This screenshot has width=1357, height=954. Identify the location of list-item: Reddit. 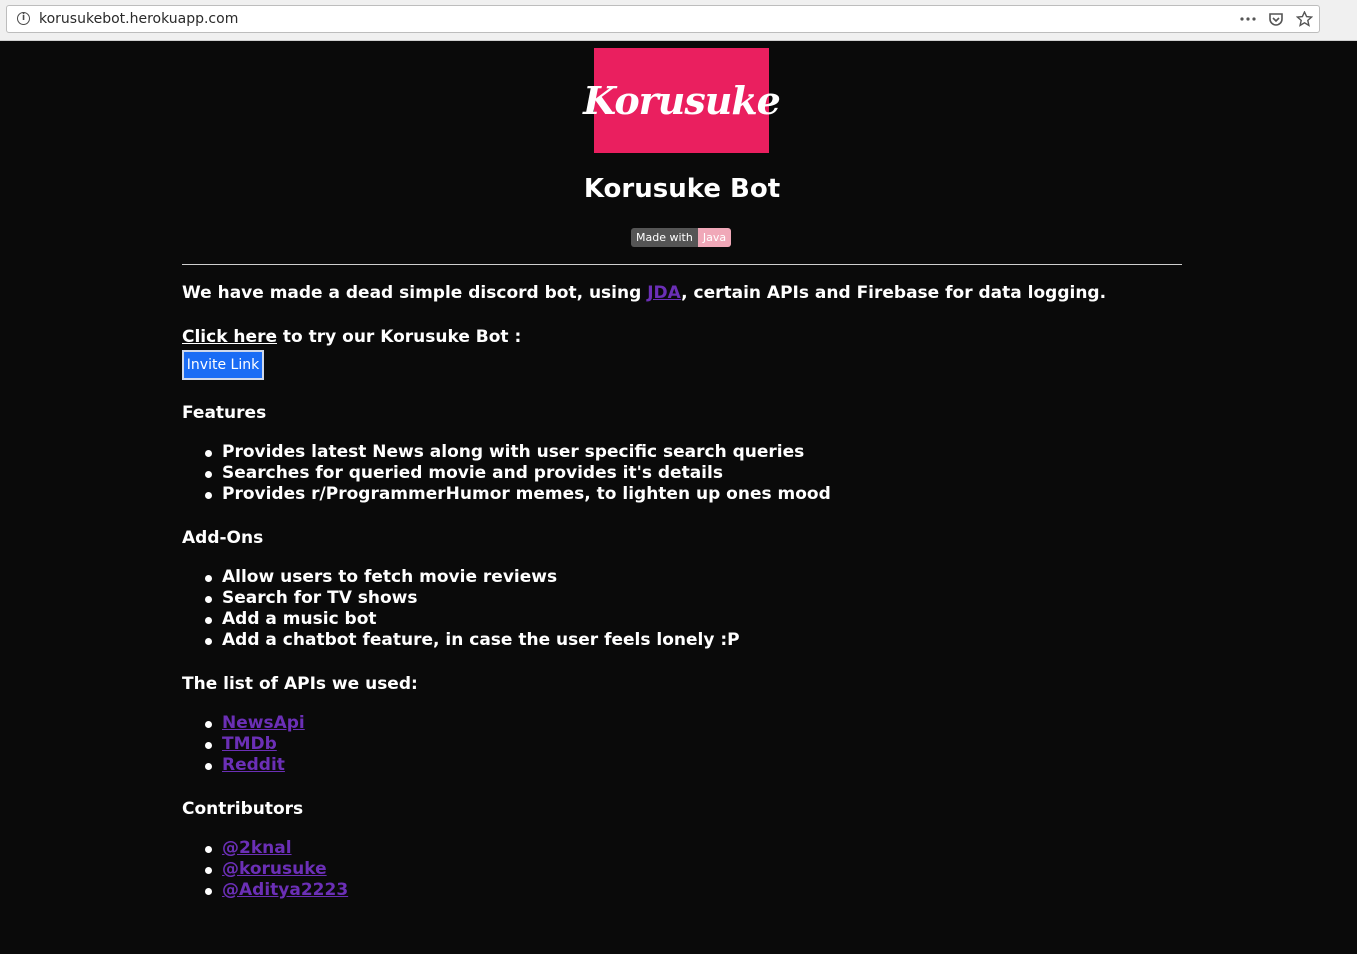
(243, 765).